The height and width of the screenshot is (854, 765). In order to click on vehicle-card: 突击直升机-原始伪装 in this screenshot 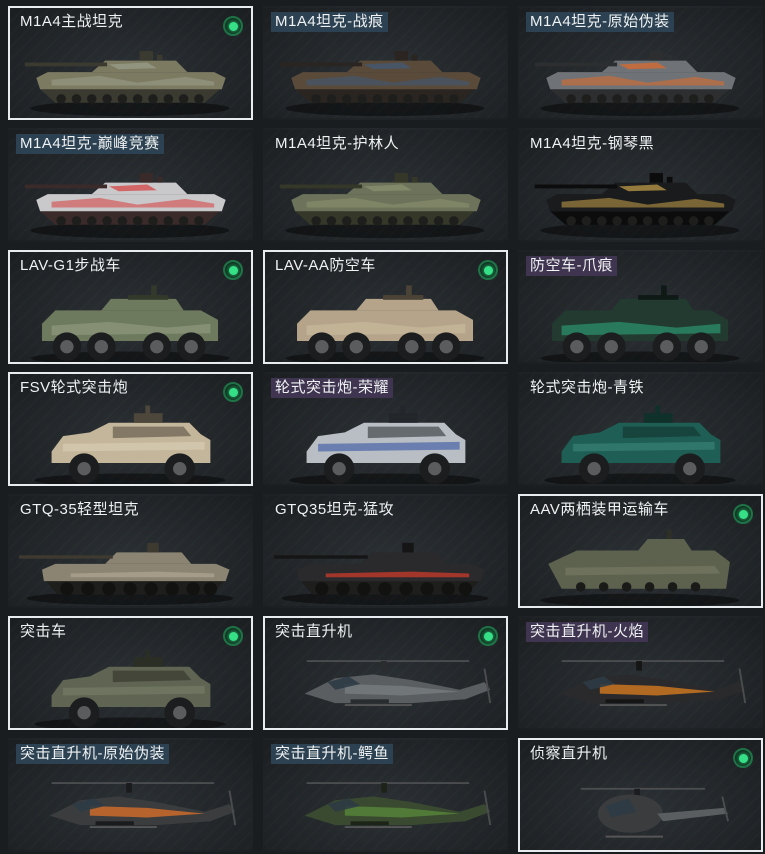, I will do `click(130, 795)`.